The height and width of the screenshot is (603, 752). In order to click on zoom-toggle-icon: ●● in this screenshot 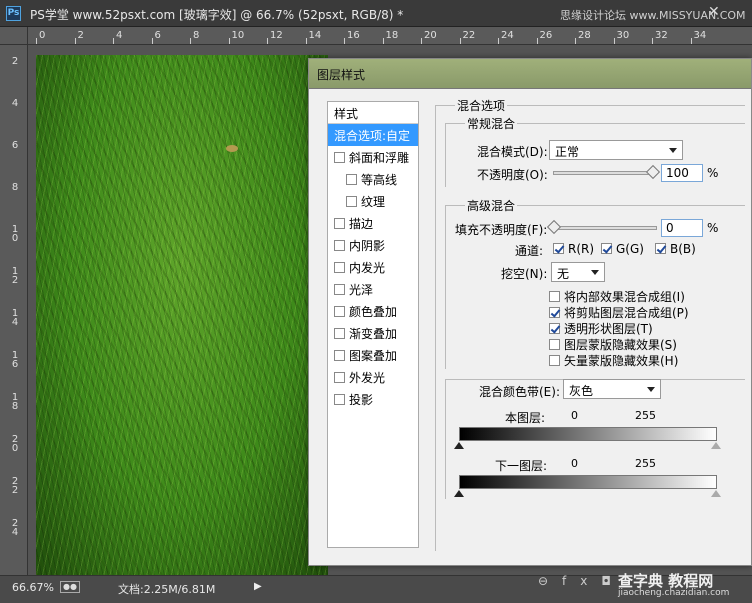, I will do `click(70, 587)`.